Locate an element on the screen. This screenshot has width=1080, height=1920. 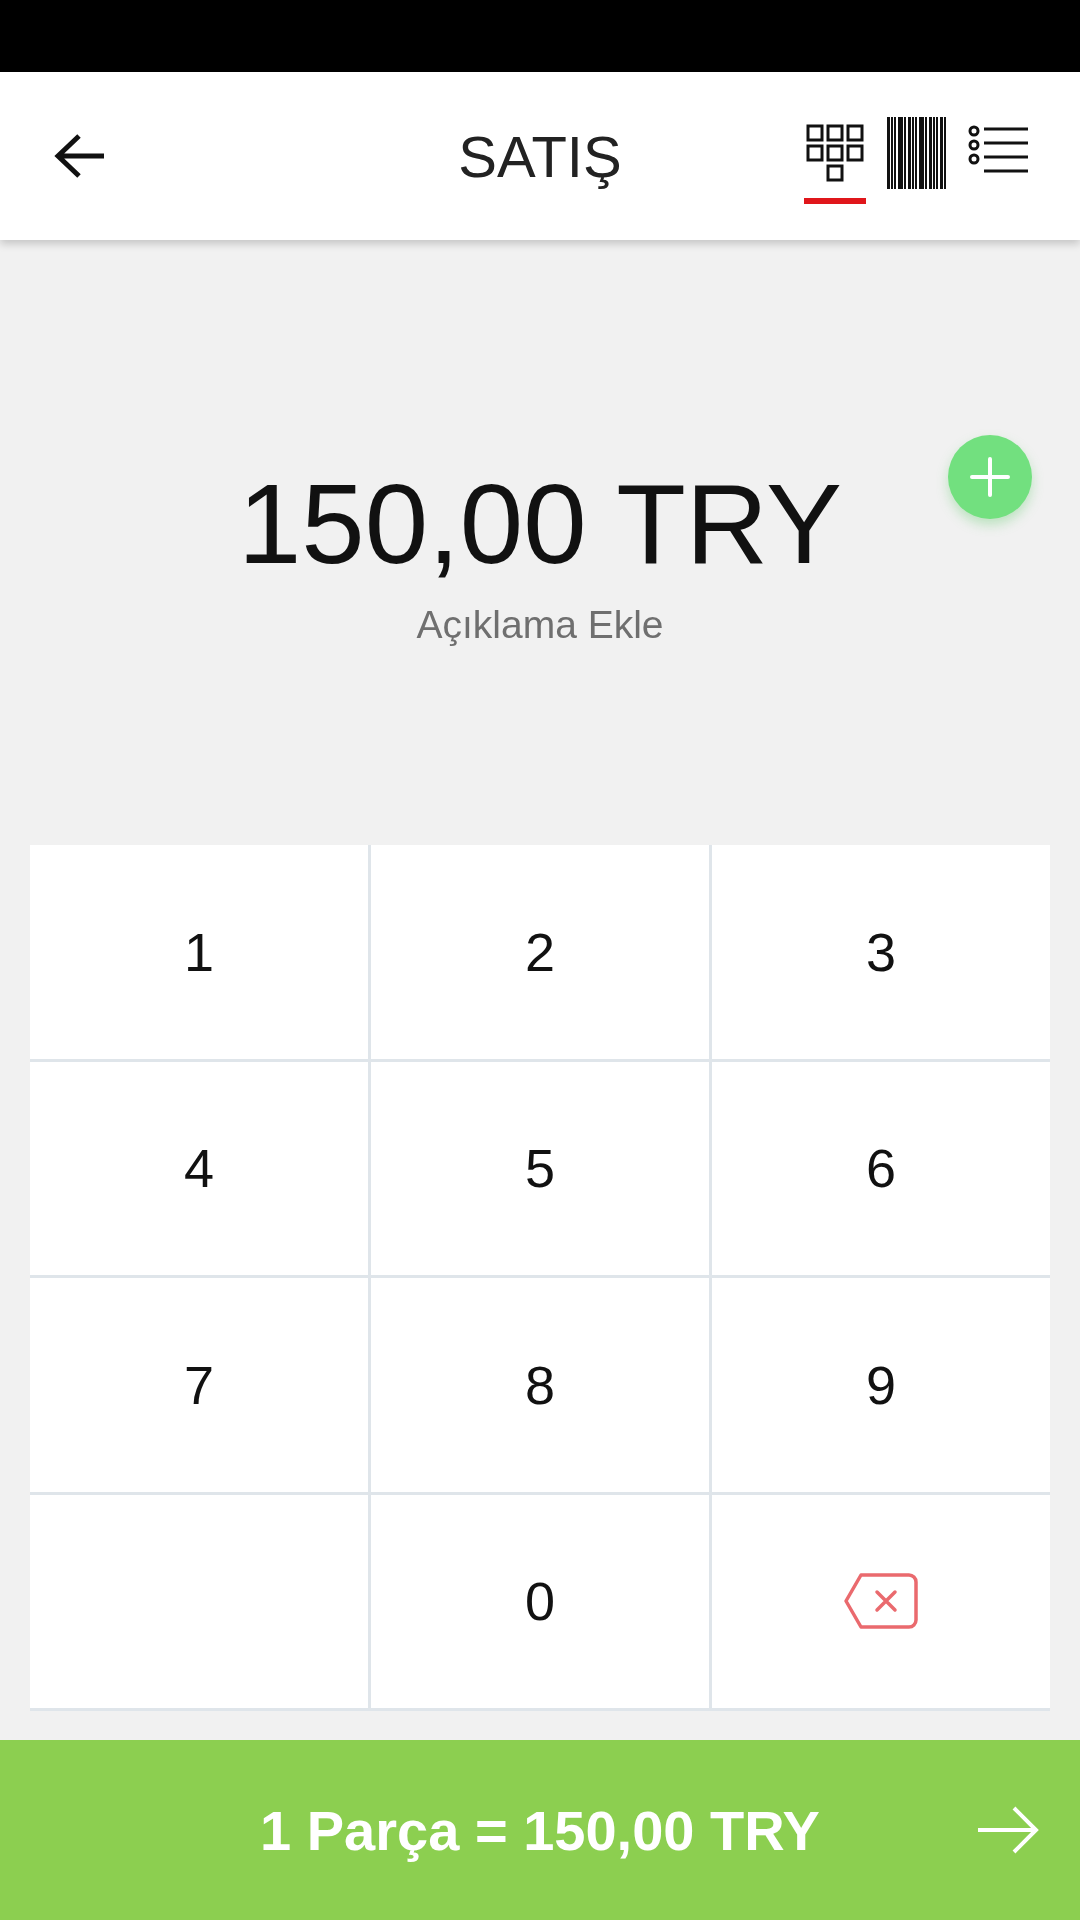
back-arrow-icon is located at coordinates (80, 156).